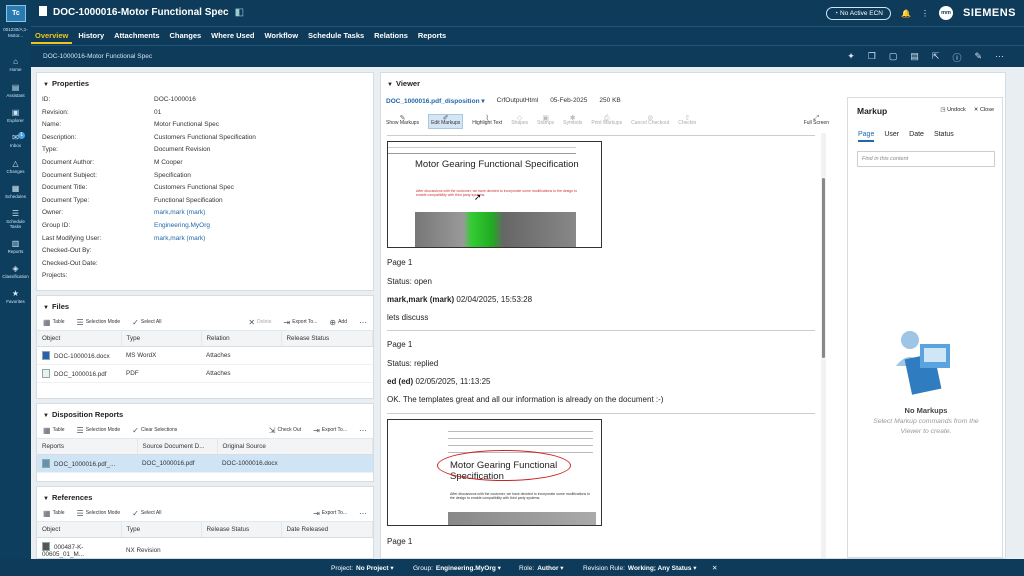  Describe the element at coordinates (999, 57) in the screenshot. I see `more-commands-icon: ⋯` at that location.